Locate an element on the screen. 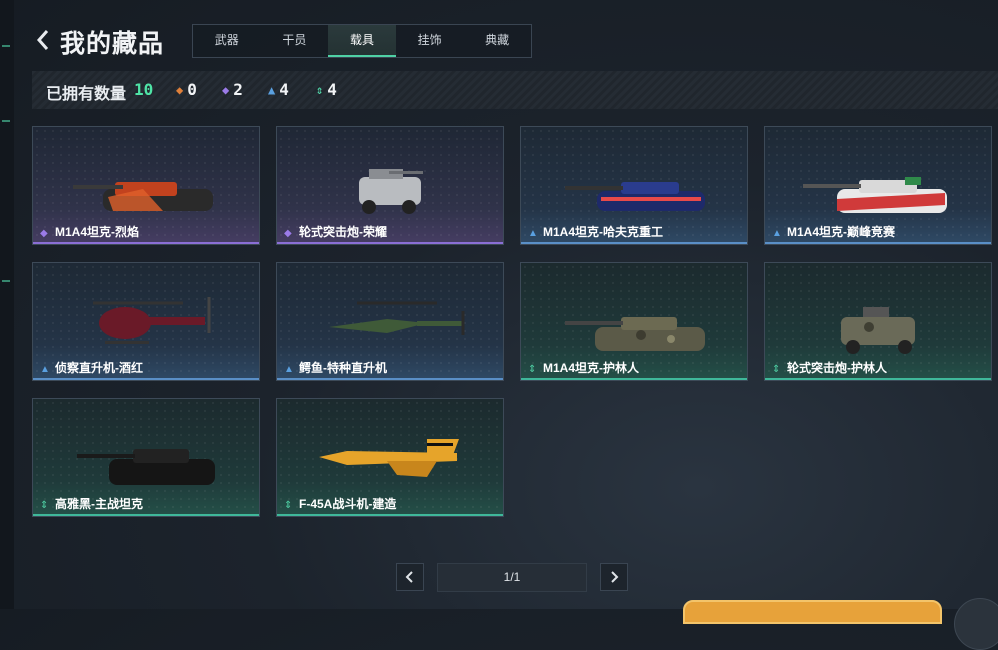 Image resolution: width=998 pixels, height=650 pixels. vehicle-card: ◆ M1A4坦克-烈焰 is located at coordinates (146, 185).